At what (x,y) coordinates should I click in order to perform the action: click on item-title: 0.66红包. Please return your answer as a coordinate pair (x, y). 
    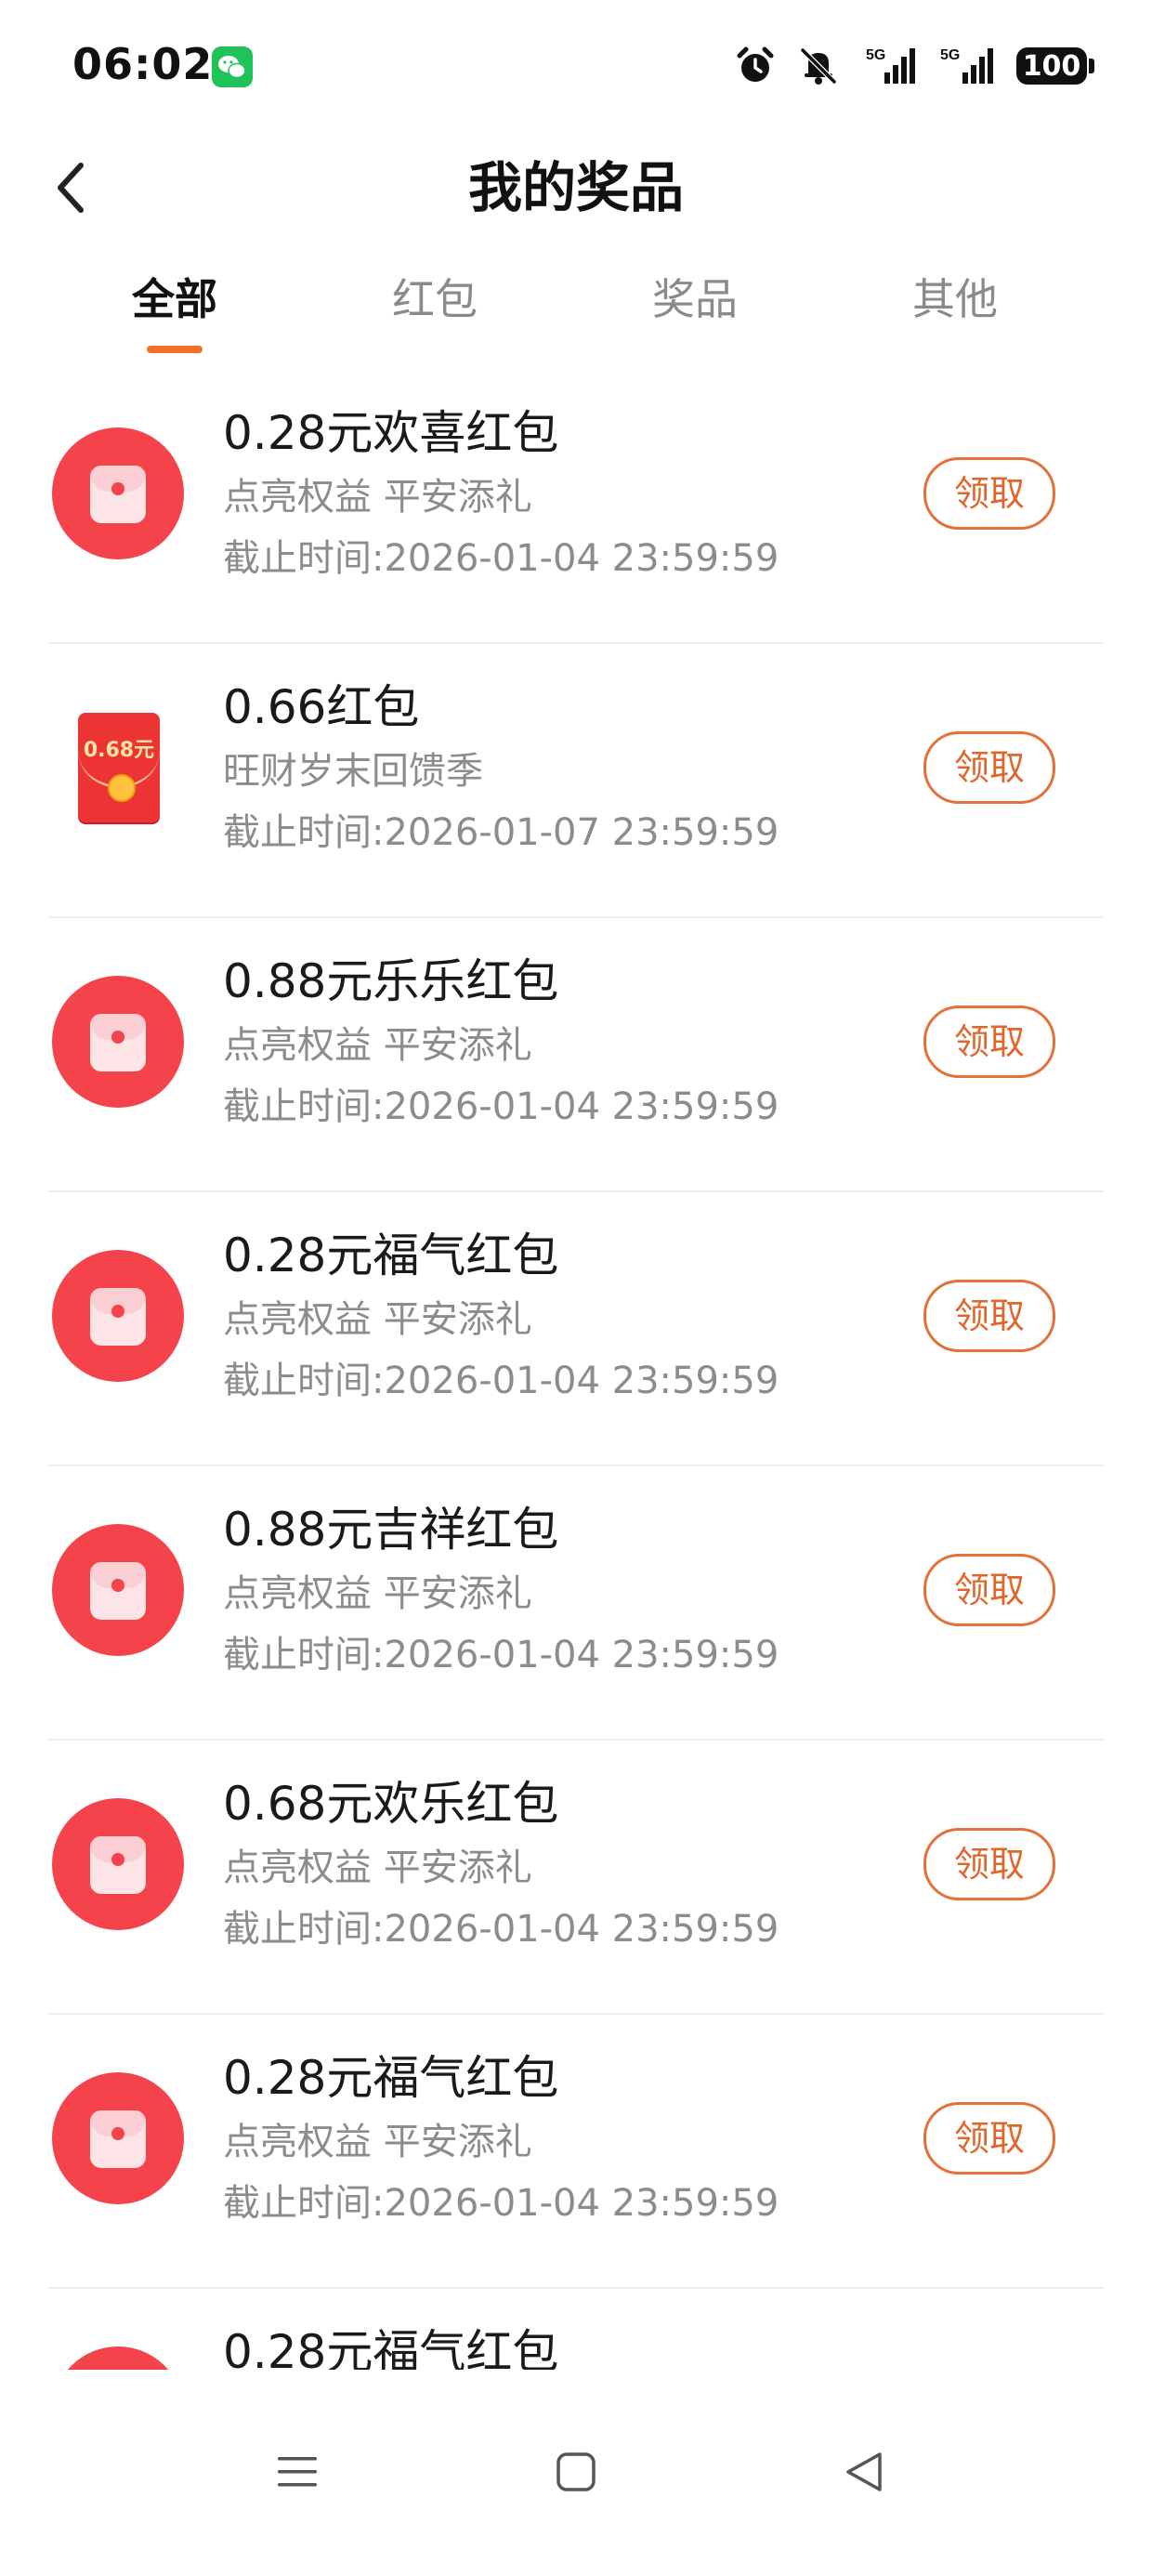
    Looking at the image, I should click on (321, 707).